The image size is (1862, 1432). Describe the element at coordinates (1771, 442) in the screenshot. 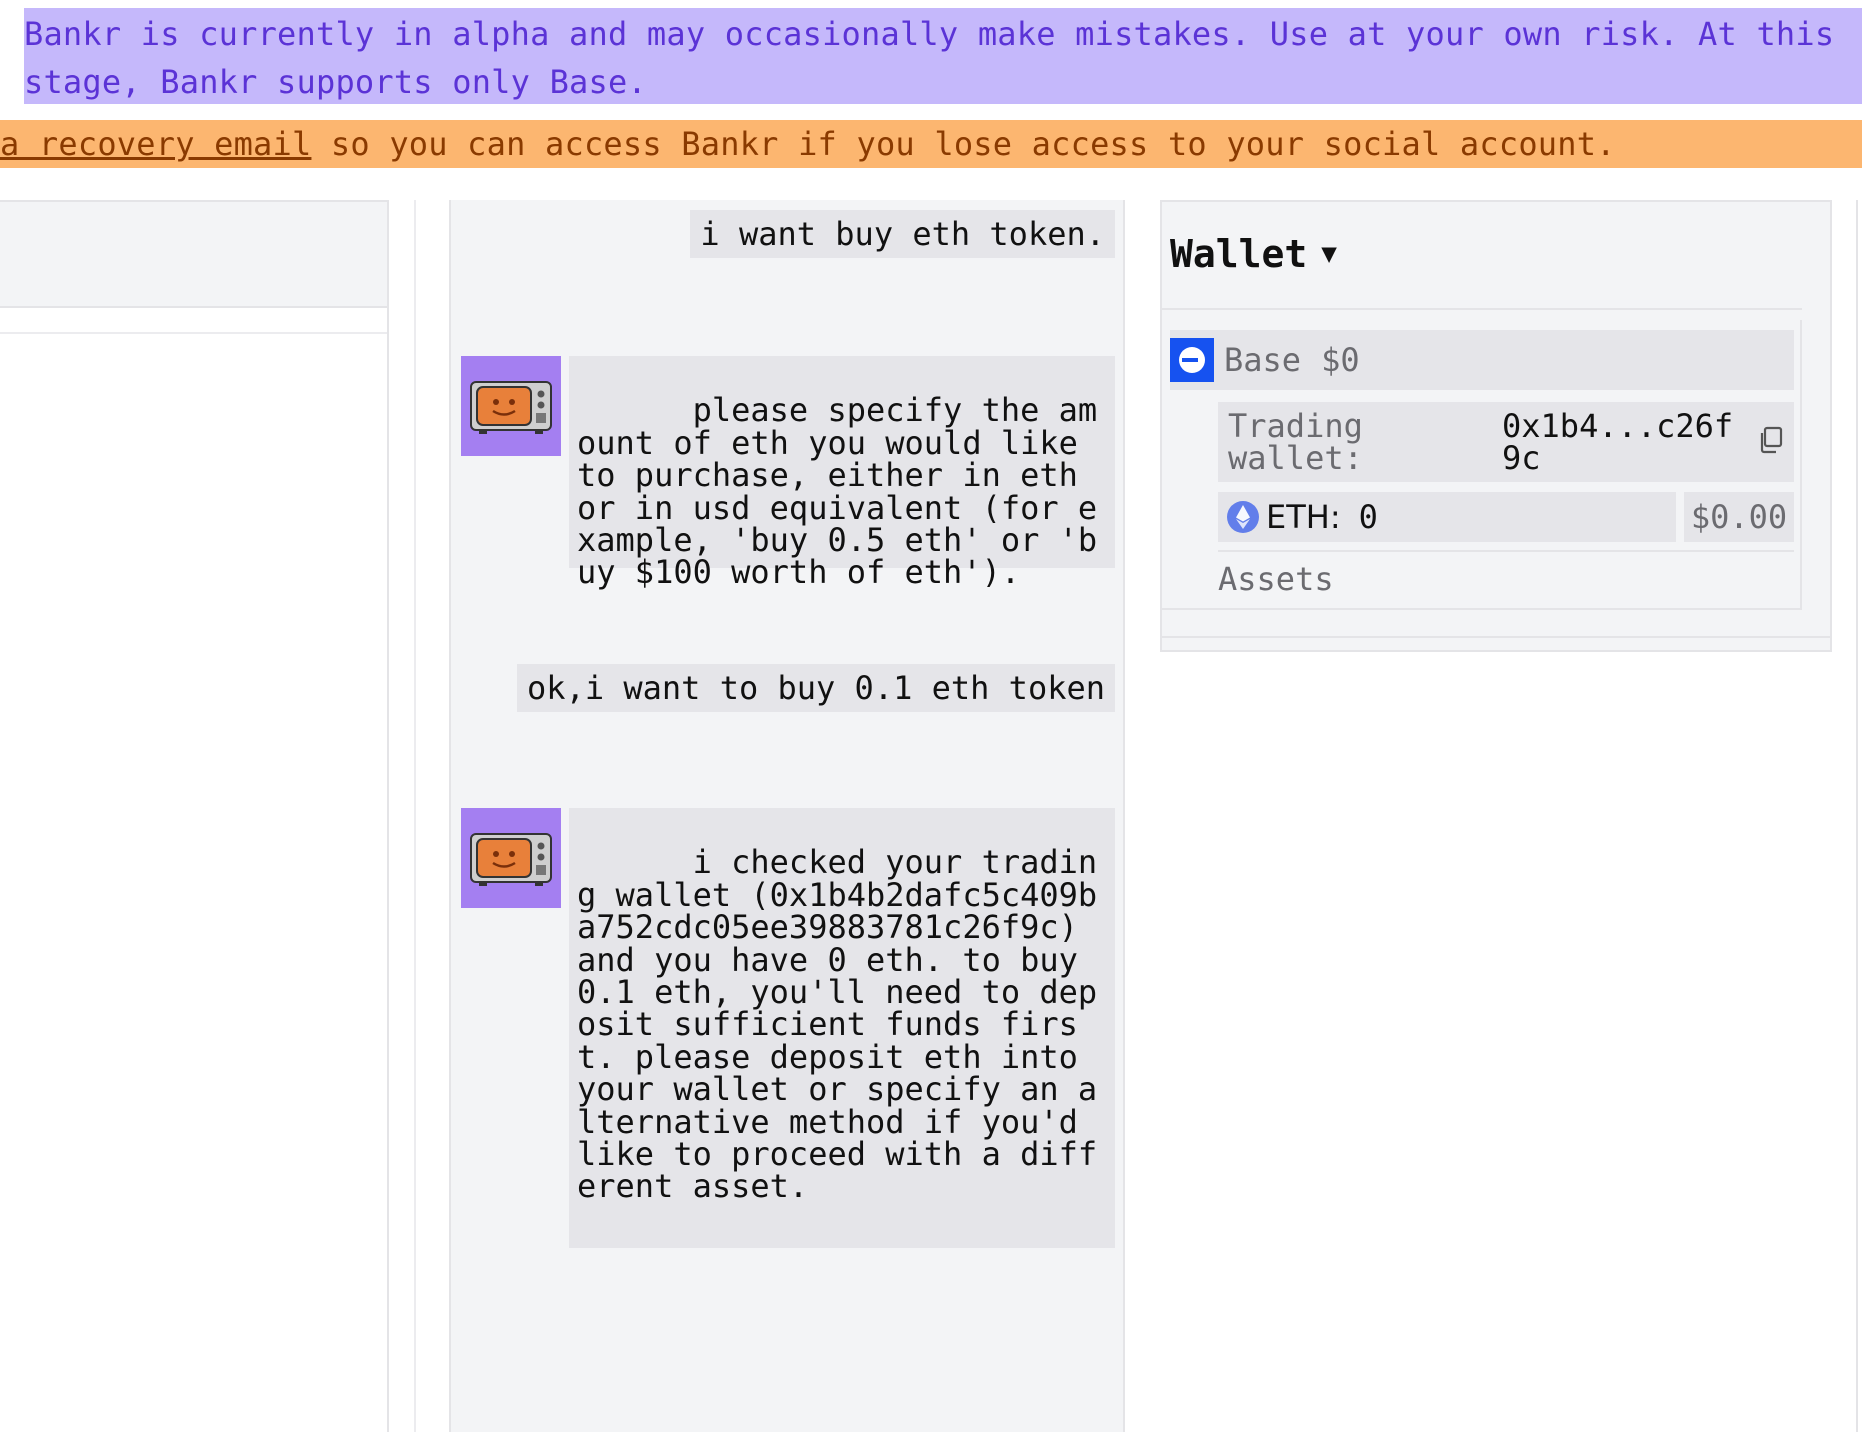

I see `copy-icon` at that location.